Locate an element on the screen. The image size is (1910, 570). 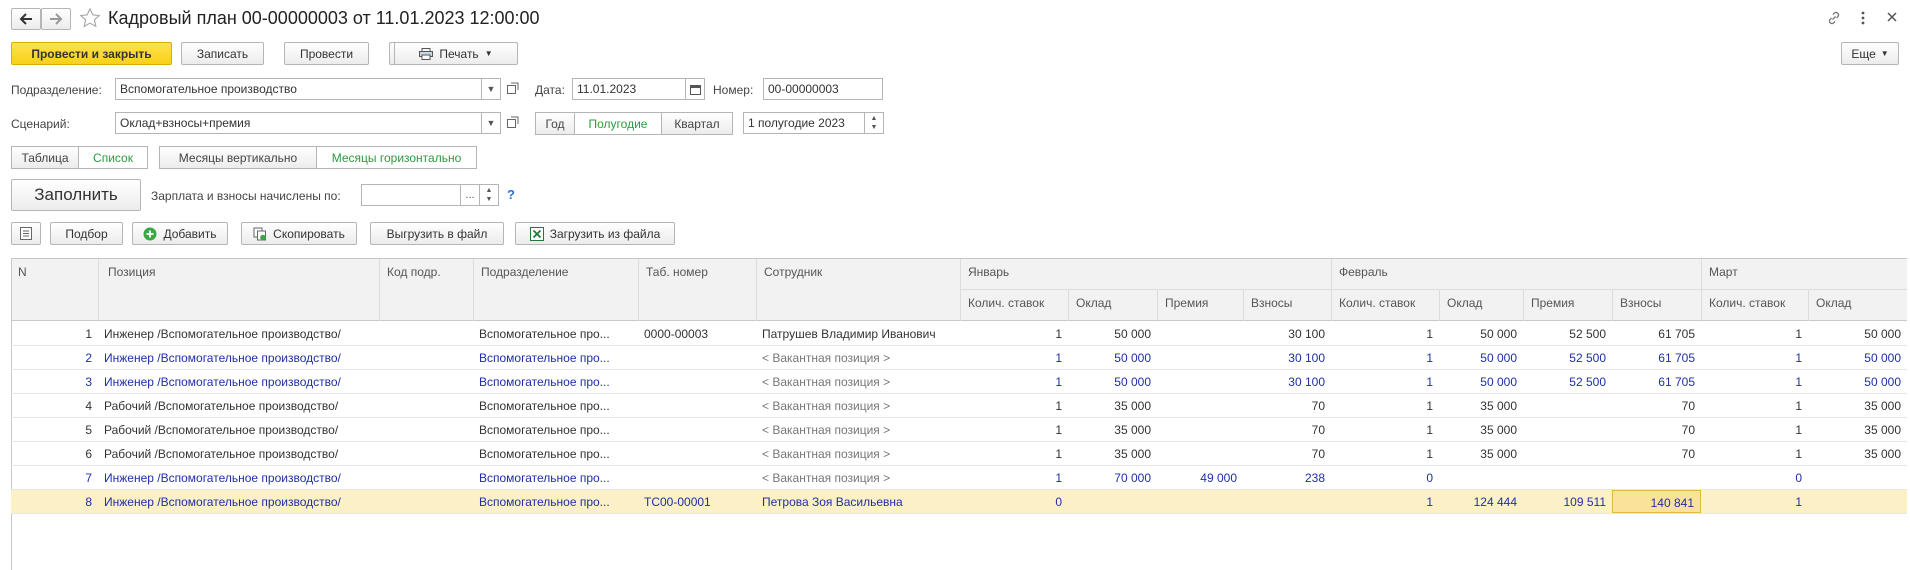
pick-button: Подбор is located at coordinates (86, 233).